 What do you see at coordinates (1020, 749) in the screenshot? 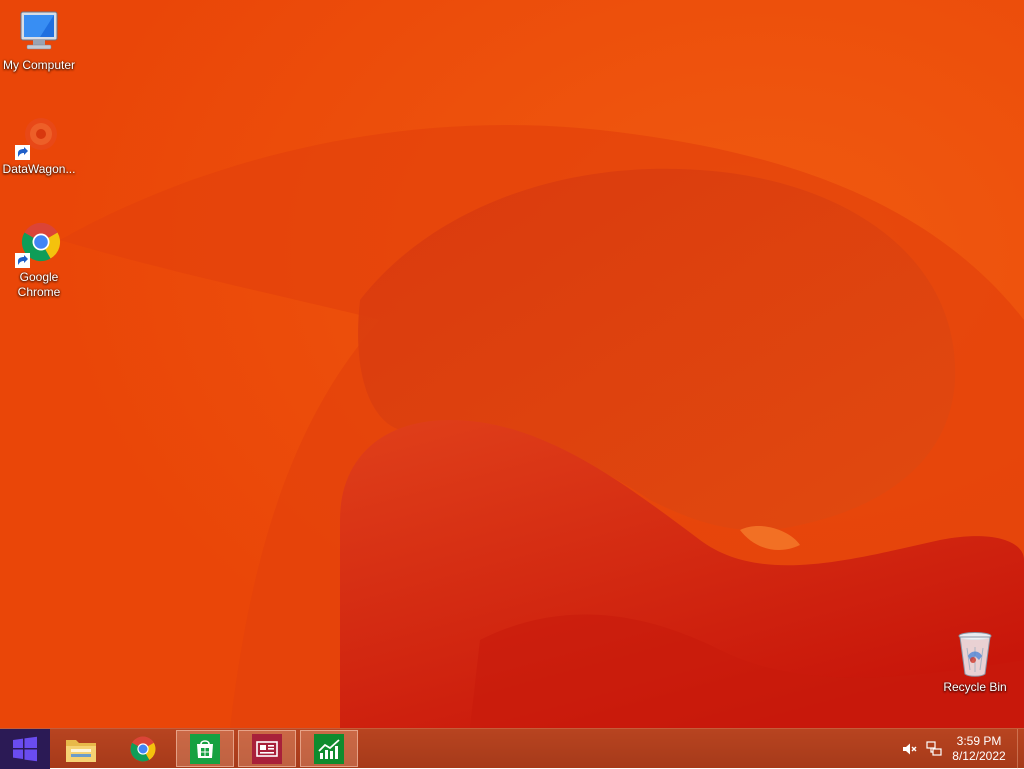
I see `show-desktop-button` at bounding box center [1020, 749].